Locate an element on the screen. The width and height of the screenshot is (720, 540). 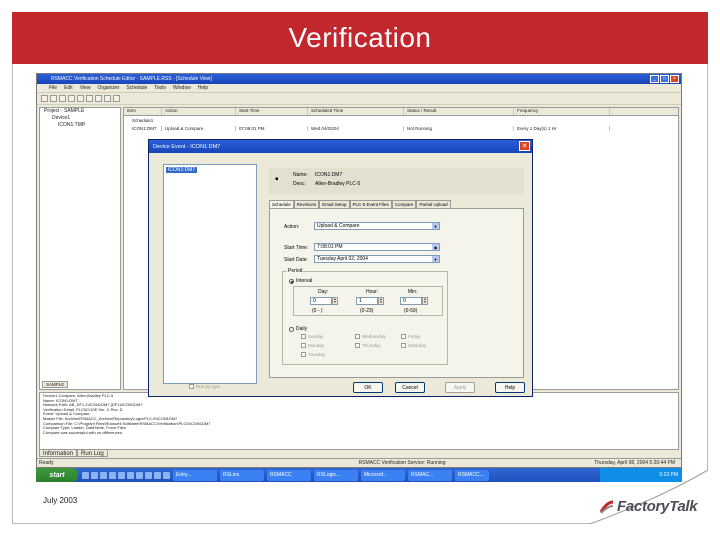
start-time-input: 7:08:01 PM ◆ is located at coordinates (377, 247).